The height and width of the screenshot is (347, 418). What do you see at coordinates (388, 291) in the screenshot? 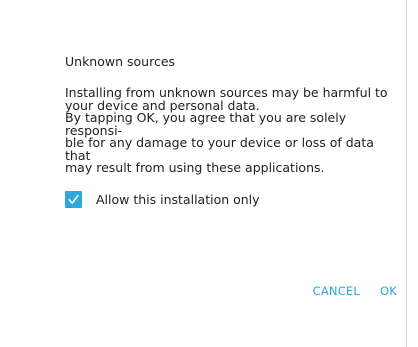
I see `ok-button: OK` at bounding box center [388, 291].